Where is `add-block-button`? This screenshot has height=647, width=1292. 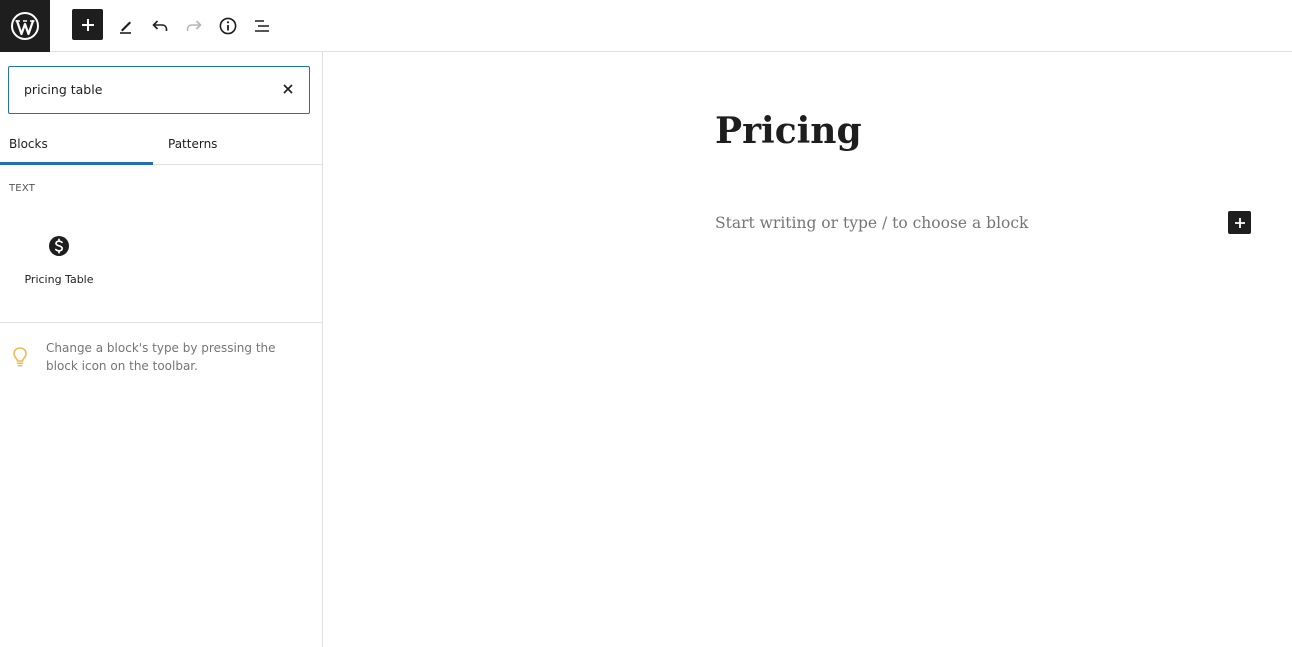 add-block-button is located at coordinates (1239, 222).